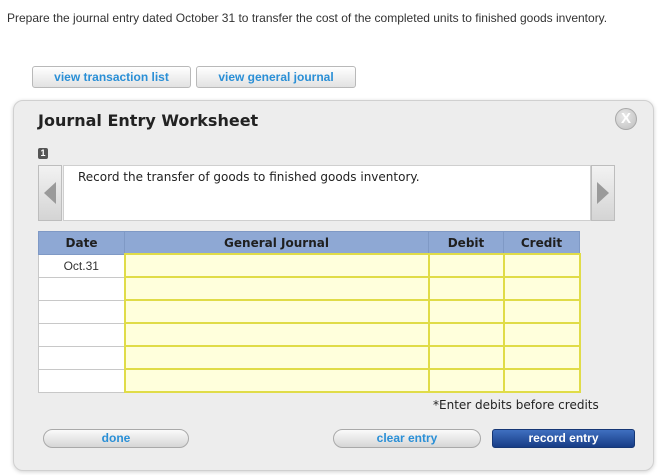 The height and width of the screenshot is (475, 665). Describe the element at coordinates (541, 243) in the screenshot. I see `credit-column-header: Credit` at that location.